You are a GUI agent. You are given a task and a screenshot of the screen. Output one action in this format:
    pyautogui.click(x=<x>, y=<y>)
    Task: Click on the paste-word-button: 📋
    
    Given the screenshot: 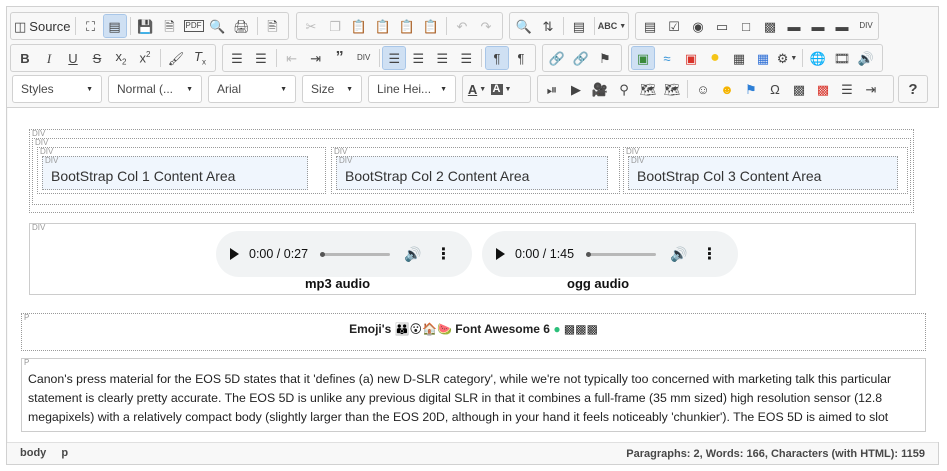 What is the action you would take?
    pyautogui.click(x=407, y=26)
    